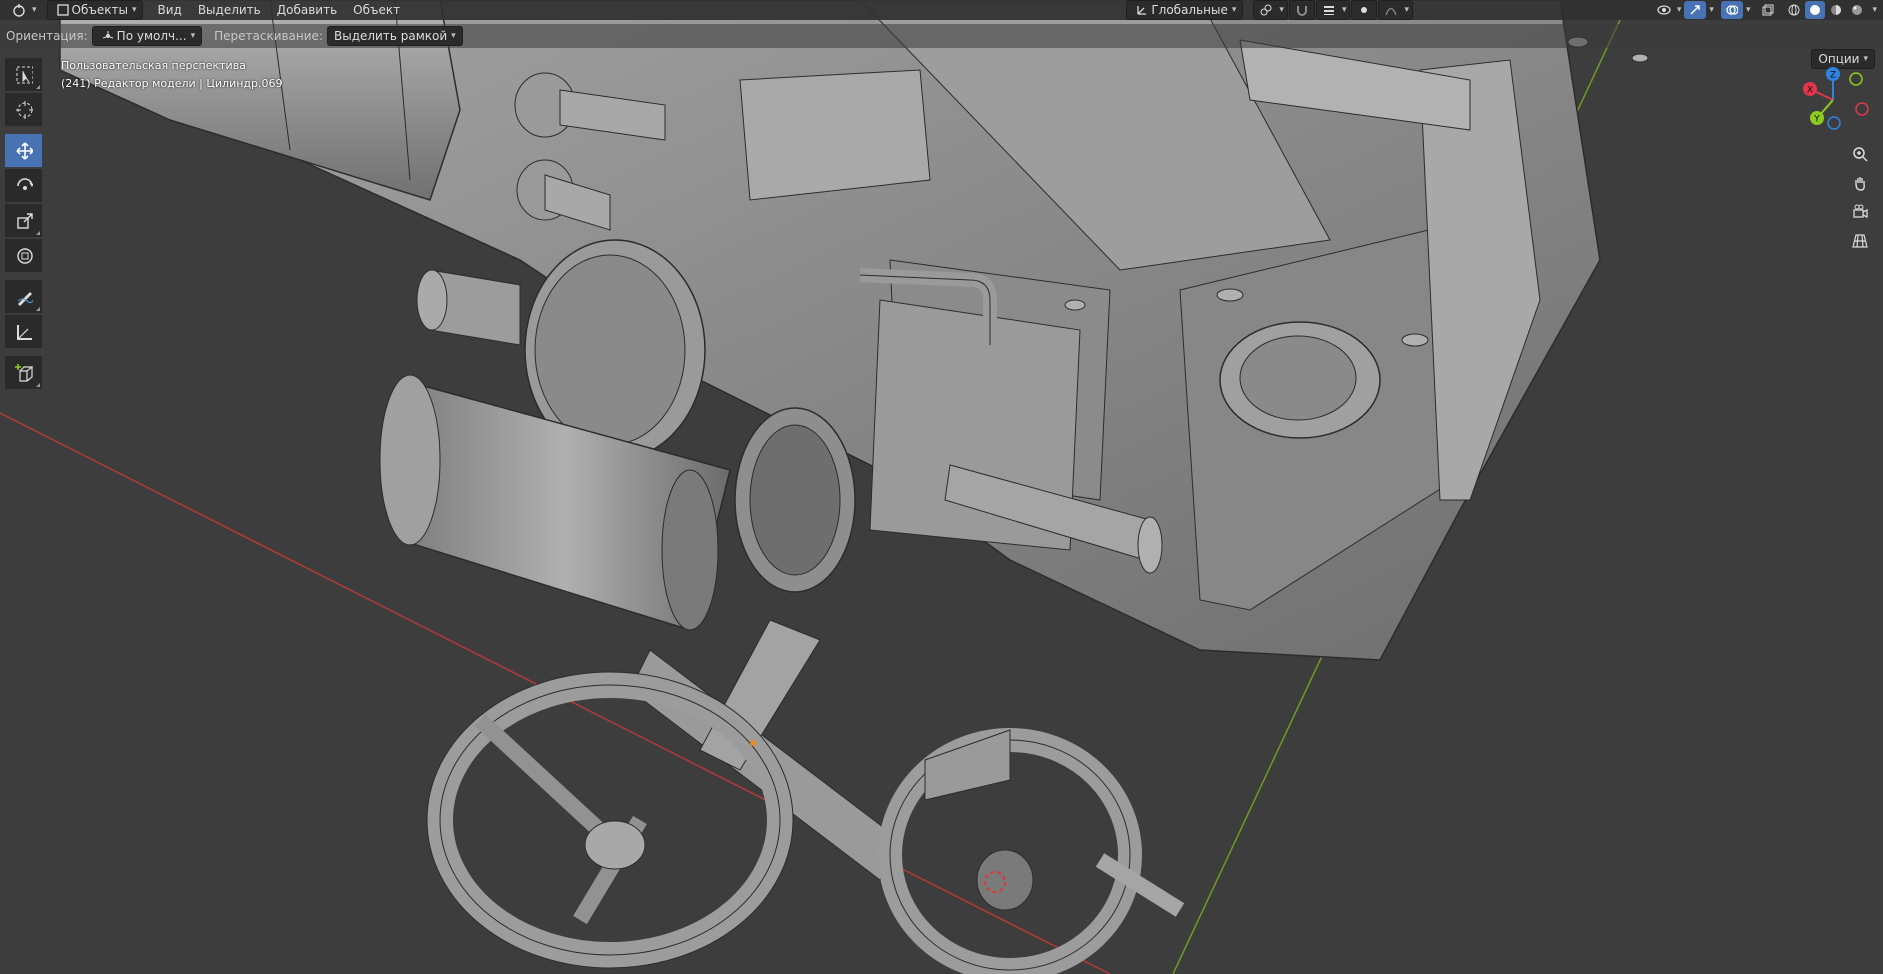  What do you see at coordinates (1391, 10) in the screenshot?
I see `falloff-curve-icon` at bounding box center [1391, 10].